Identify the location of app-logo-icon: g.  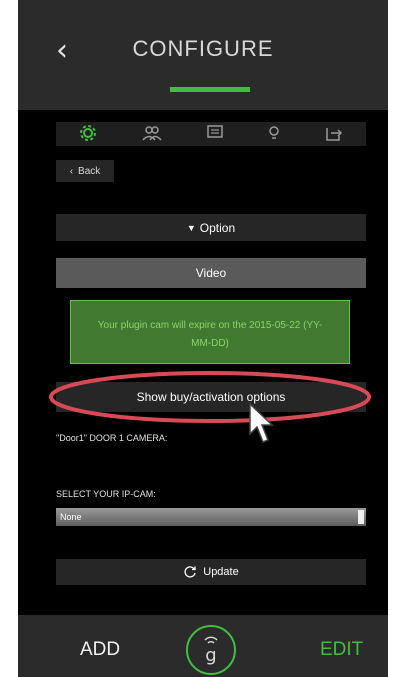
(211, 650).